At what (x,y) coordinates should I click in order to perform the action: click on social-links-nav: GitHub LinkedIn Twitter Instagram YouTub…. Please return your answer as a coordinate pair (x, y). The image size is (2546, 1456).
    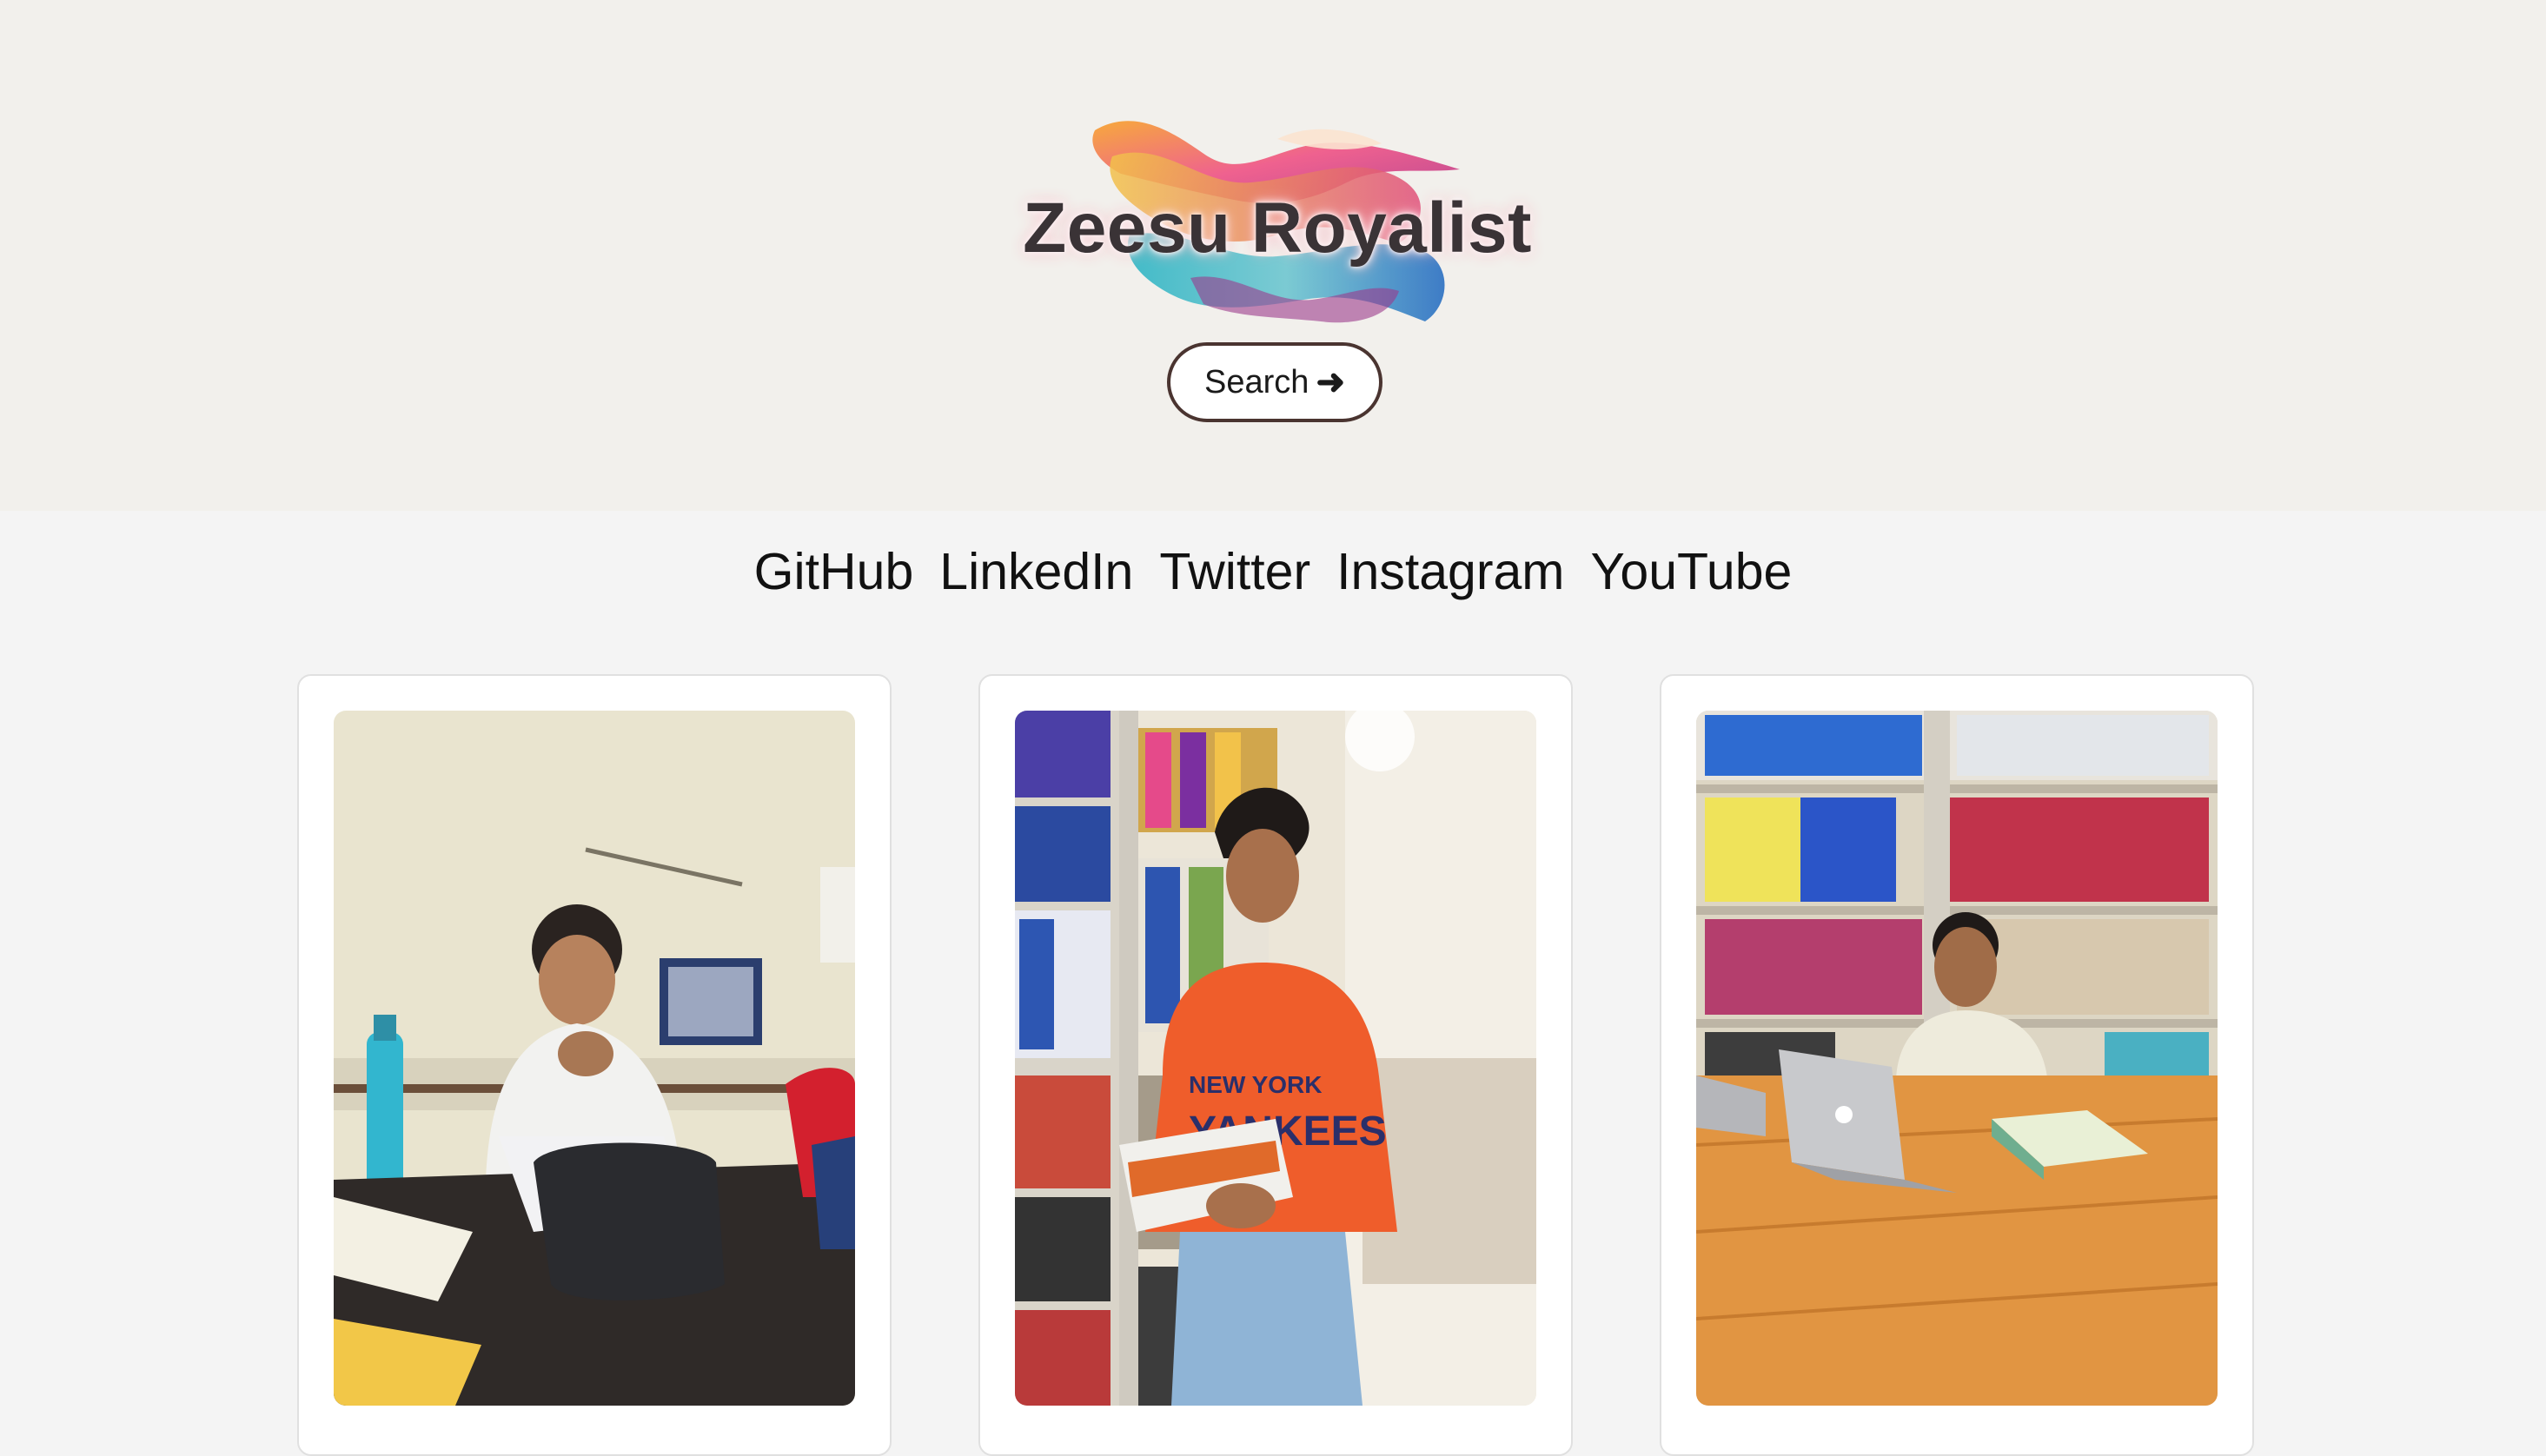
    Looking at the image, I should click on (1273, 571).